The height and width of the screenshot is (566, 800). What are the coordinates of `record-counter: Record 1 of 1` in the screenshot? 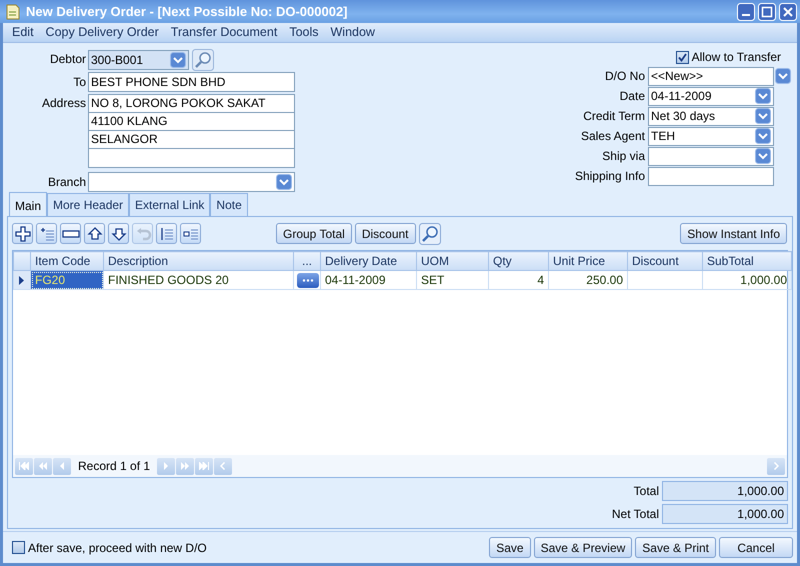 It's located at (114, 467).